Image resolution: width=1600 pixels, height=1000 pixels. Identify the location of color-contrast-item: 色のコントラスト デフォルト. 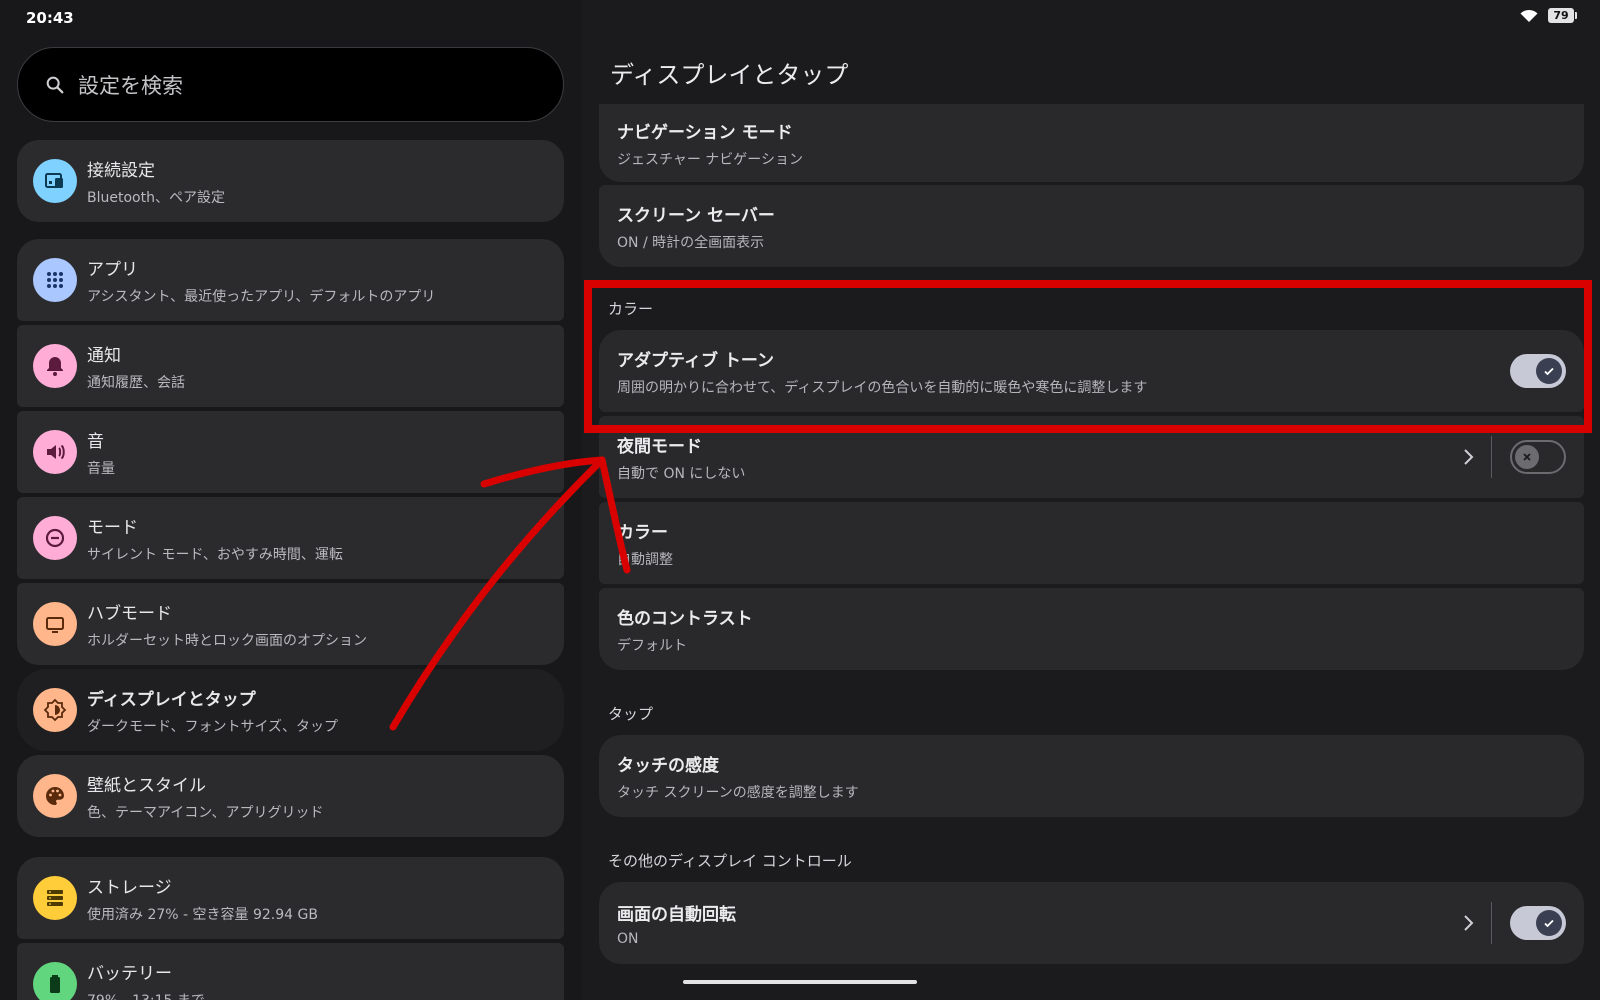
(1091, 629).